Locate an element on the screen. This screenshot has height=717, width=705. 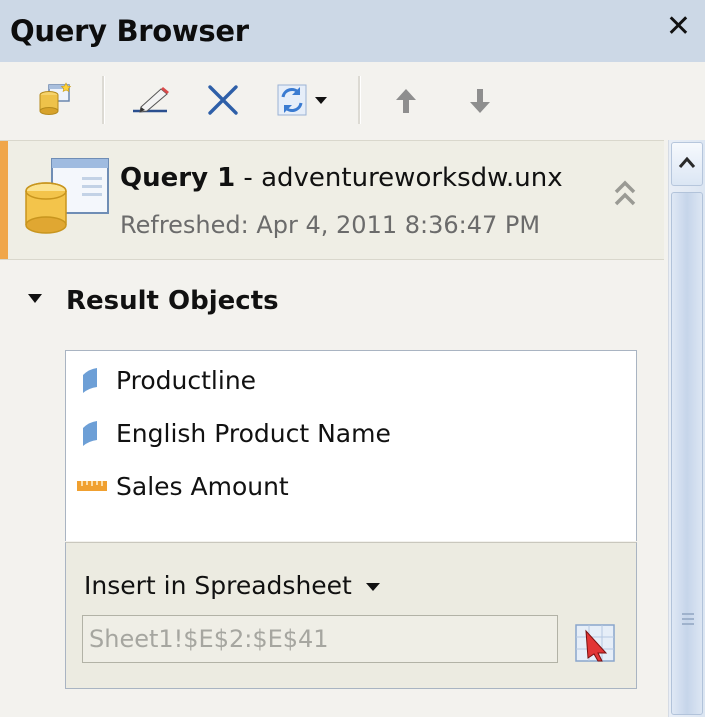
scroll-up-button is located at coordinates (687, 164).